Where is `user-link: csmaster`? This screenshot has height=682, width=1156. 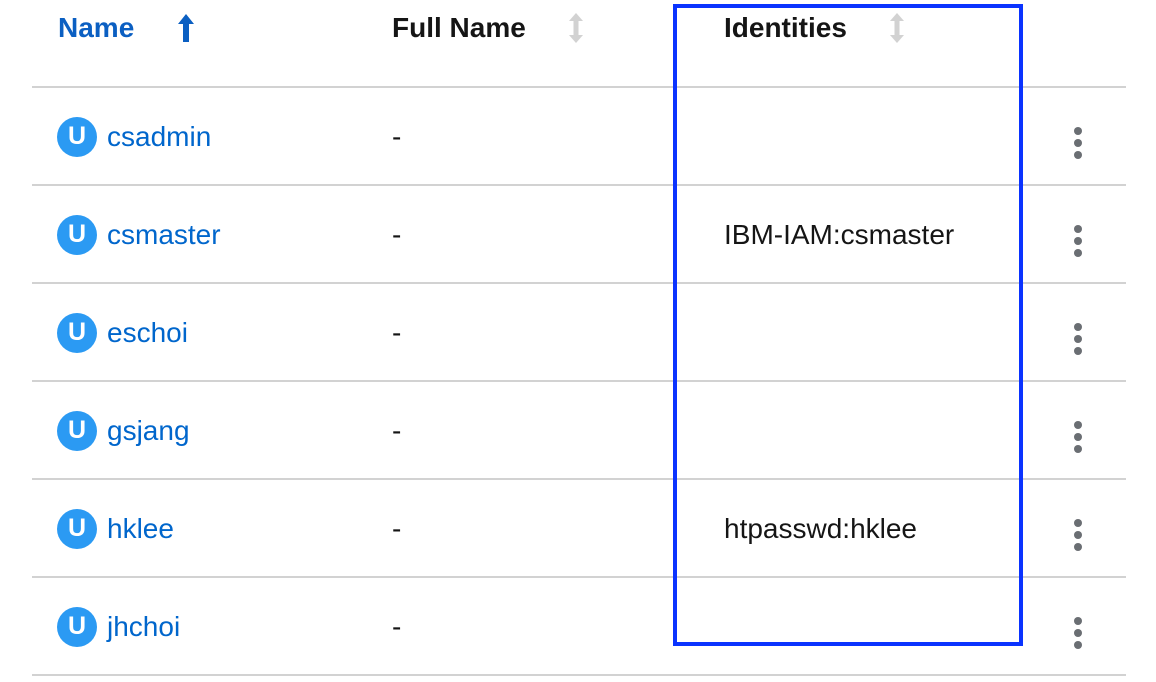
user-link: csmaster is located at coordinates (164, 235).